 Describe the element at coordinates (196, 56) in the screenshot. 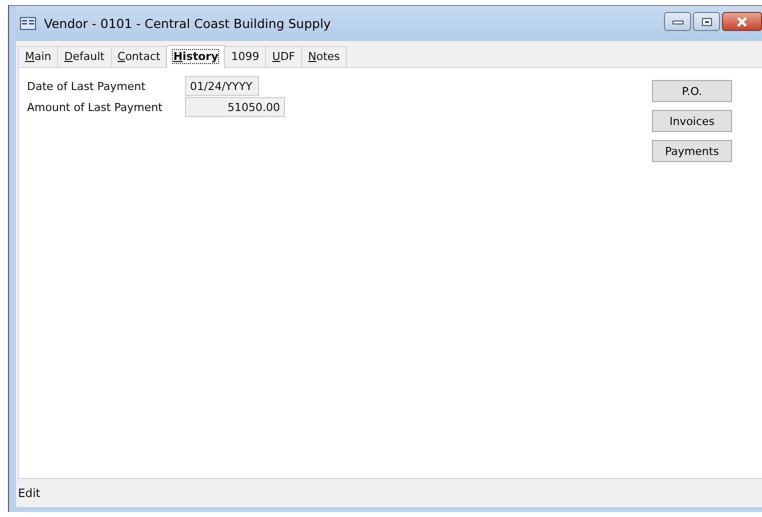

I see `tab: History` at that location.